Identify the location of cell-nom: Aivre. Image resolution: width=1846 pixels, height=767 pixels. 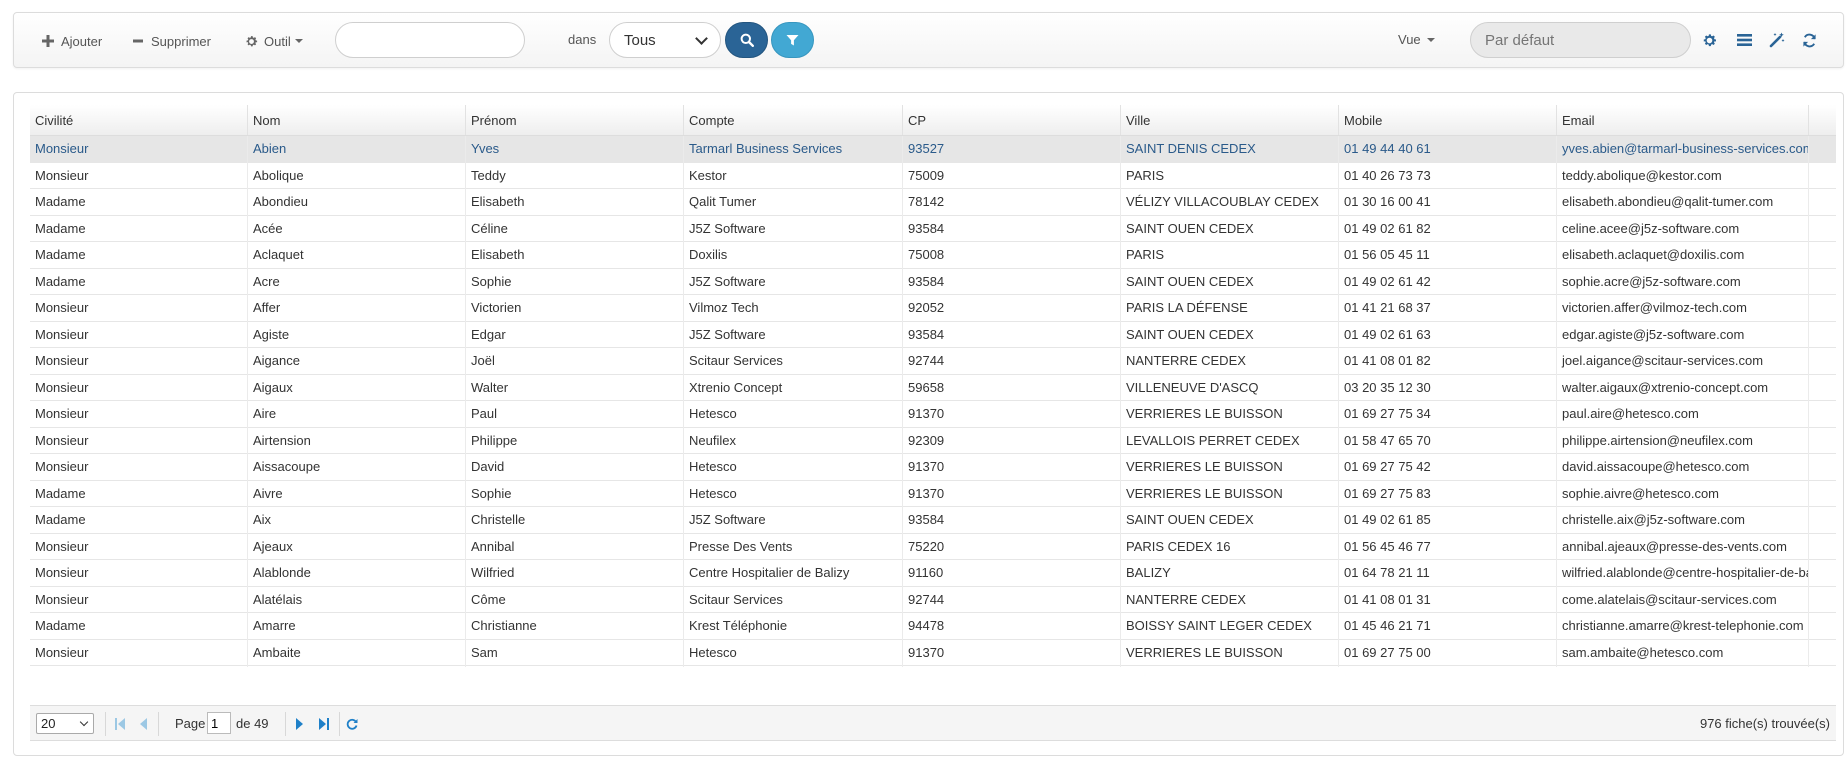
(357, 494).